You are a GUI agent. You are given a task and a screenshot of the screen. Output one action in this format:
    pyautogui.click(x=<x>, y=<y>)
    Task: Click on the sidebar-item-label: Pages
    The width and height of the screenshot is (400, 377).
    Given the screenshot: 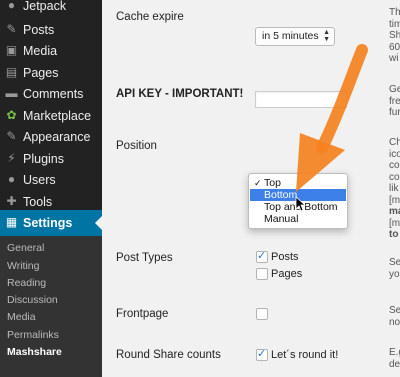 What is the action you would take?
    pyautogui.click(x=41, y=73)
    